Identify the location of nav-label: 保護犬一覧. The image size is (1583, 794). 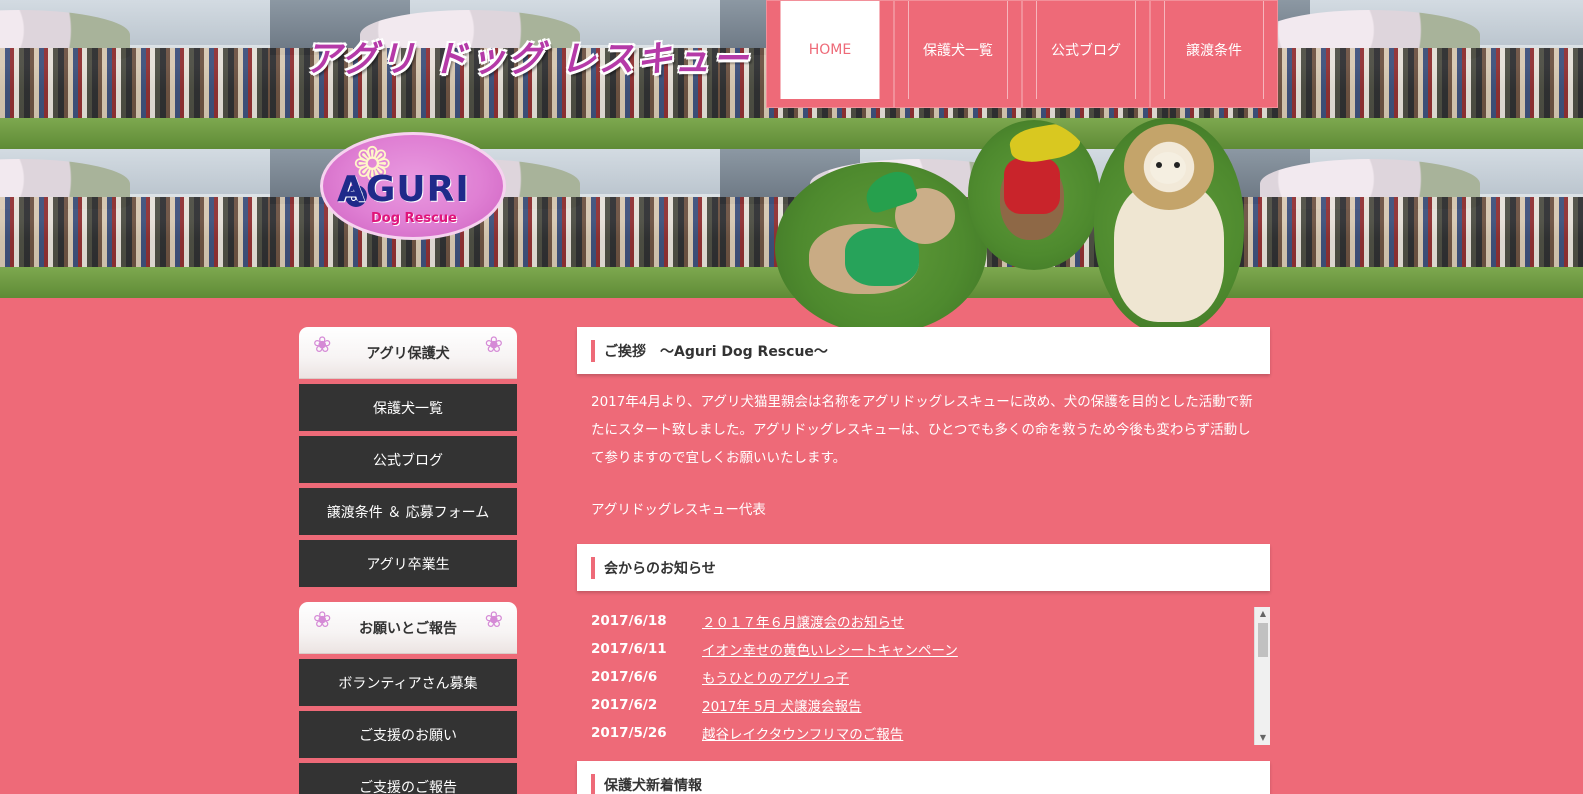
(958, 50).